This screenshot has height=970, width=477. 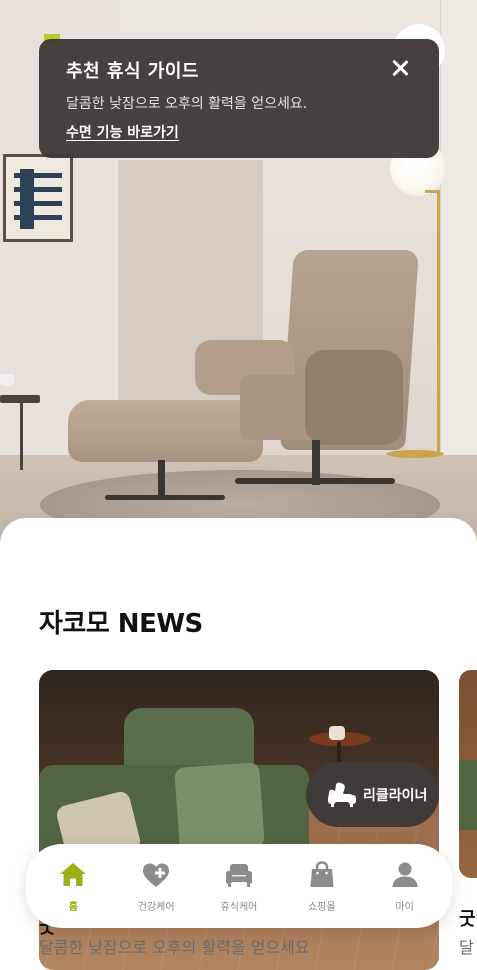 What do you see at coordinates (354, 397) in the screenshot?
I see `hero-chair-arm-right` at bounding box center [354, 397].